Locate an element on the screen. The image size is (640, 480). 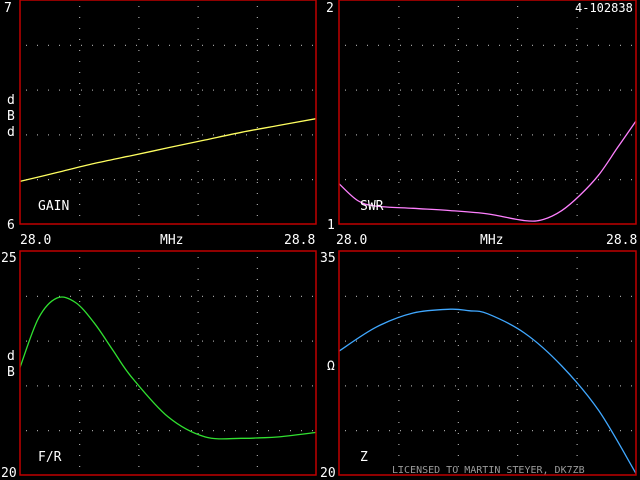
fr-y-axis-label-char: B is located at coordinates (11, 372).